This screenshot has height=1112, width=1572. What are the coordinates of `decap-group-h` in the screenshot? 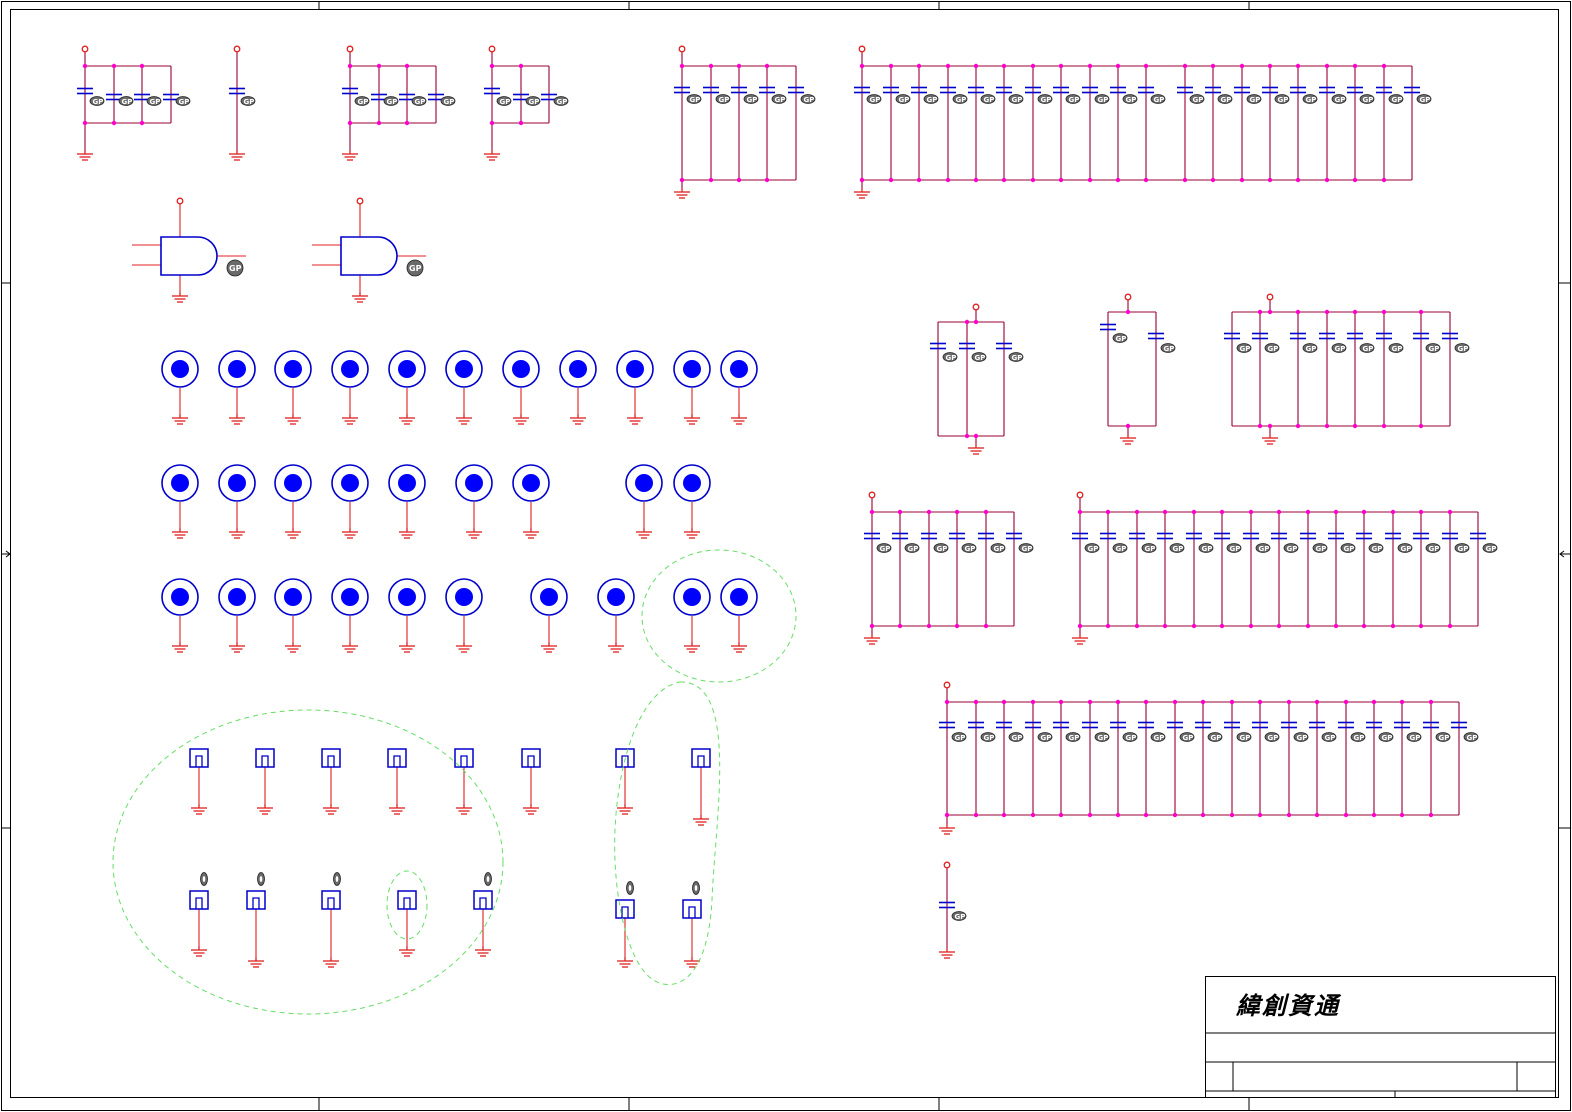 It's located at (1284, 568).